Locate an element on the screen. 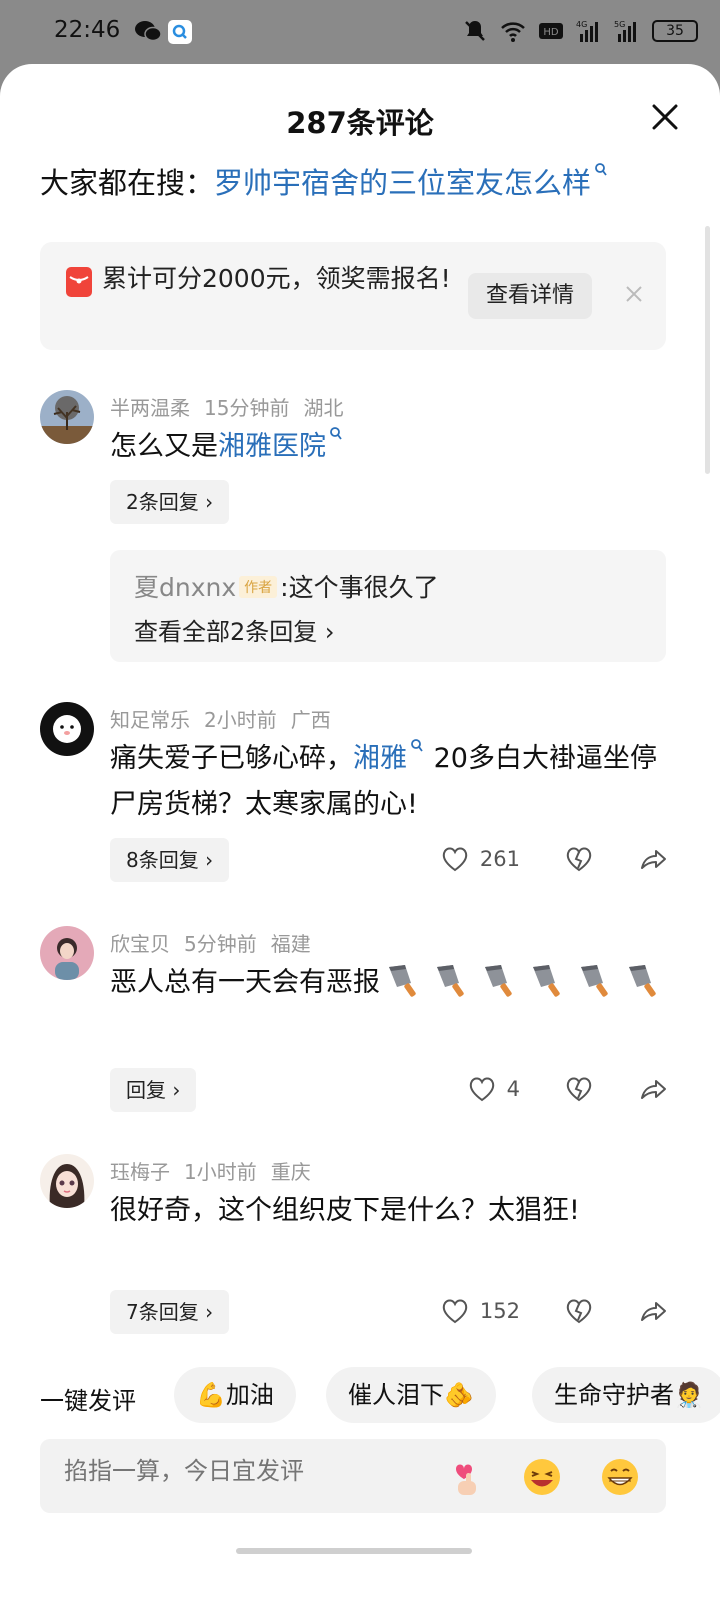  like-button: 152 is located at coordinates (480, 1311).